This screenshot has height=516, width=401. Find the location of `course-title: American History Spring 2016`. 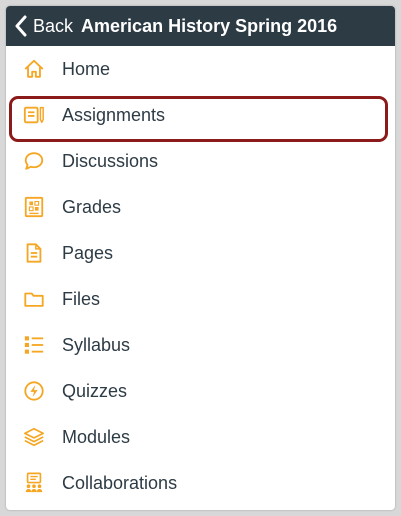

course-title: American History Spring 2016 is located at coordinates (209, 25).